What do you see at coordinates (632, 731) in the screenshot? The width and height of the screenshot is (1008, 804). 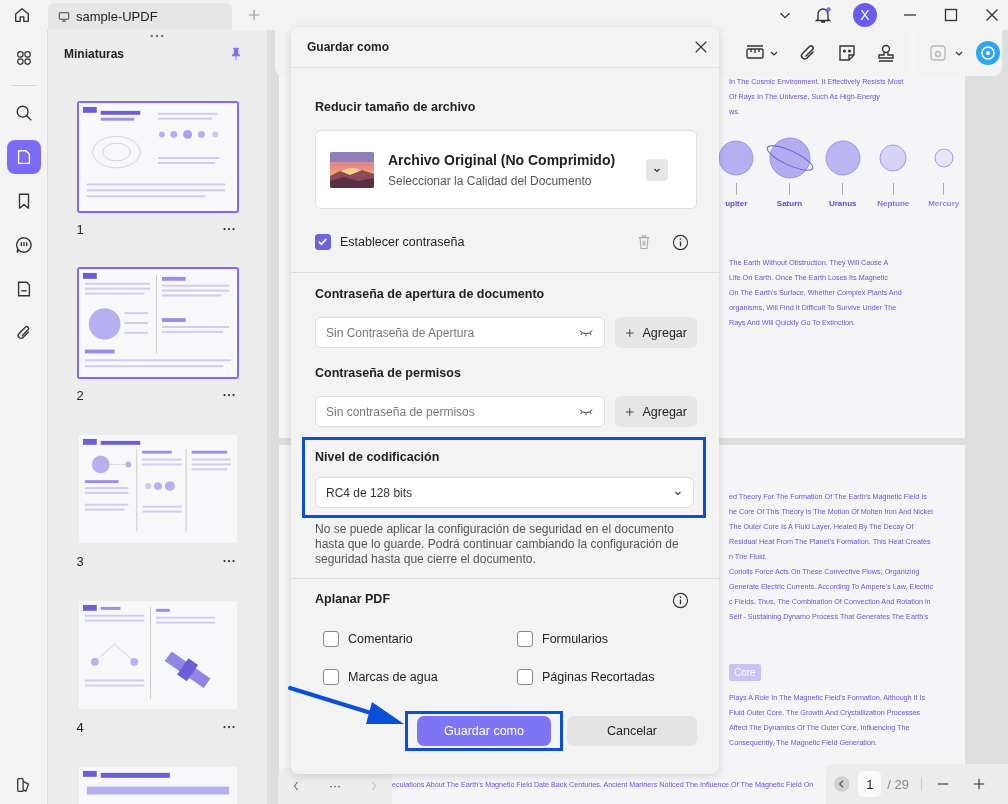 I see `cancel-button: Cancelar` at bounding box center [632, 731].